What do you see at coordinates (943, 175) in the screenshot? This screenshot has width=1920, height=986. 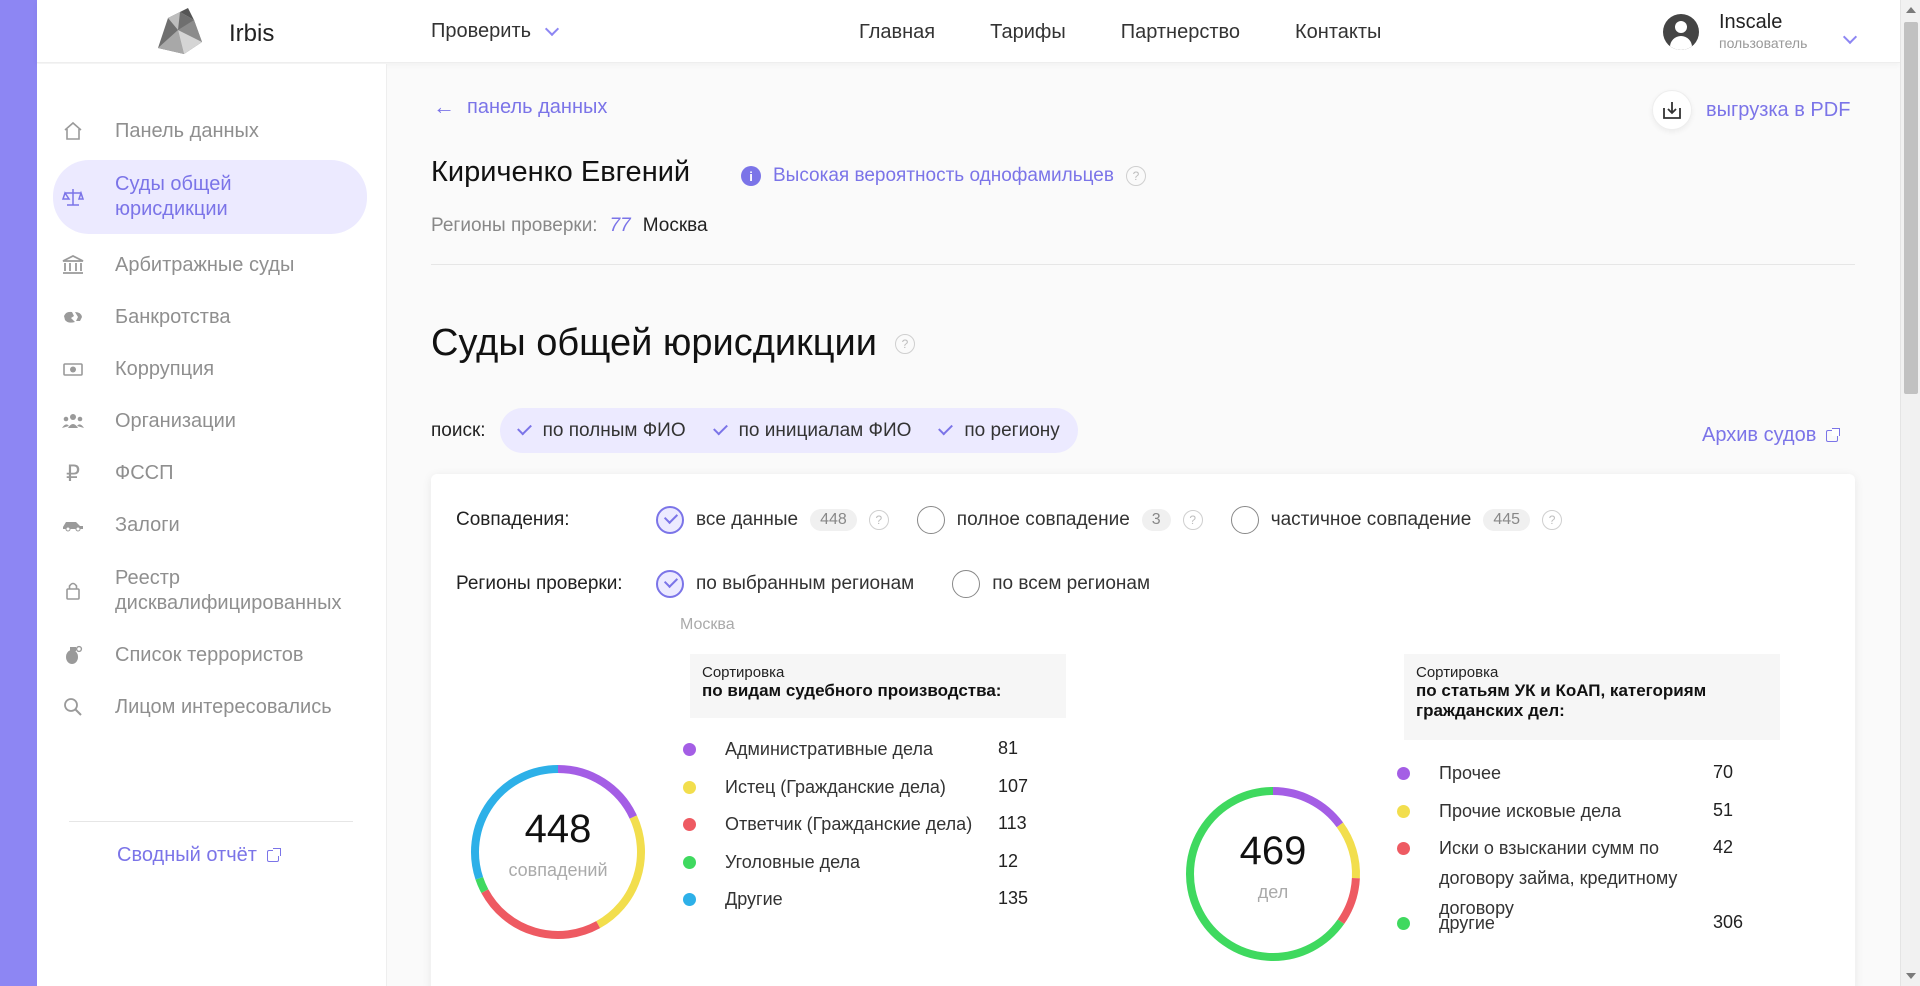 I see `homonym-warning-text: Высокая вероятность однофамильцев` at bounding box center [943, 175].